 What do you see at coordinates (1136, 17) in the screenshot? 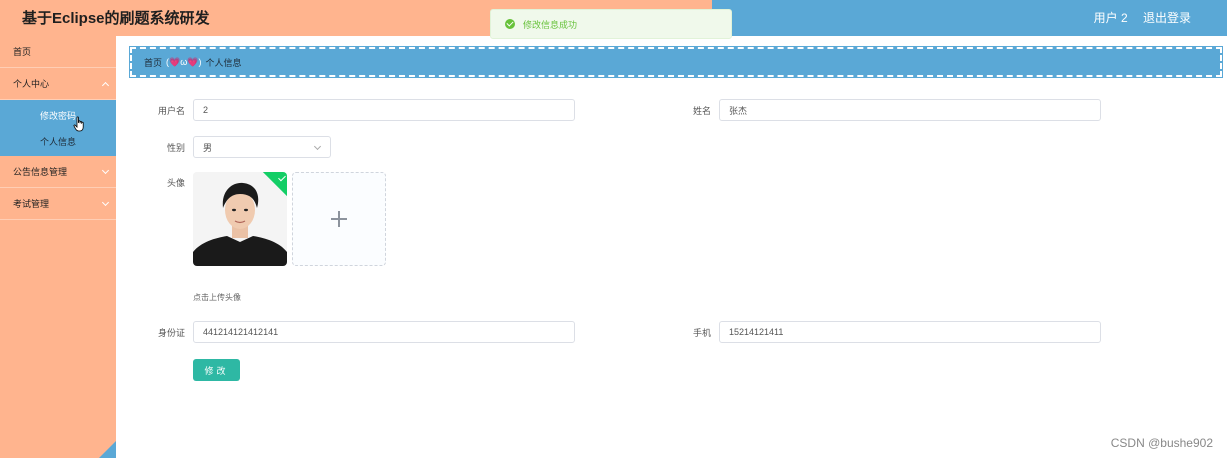
I see `user-area: 用户 2 退出登录` at bounding box center [1136, 17].